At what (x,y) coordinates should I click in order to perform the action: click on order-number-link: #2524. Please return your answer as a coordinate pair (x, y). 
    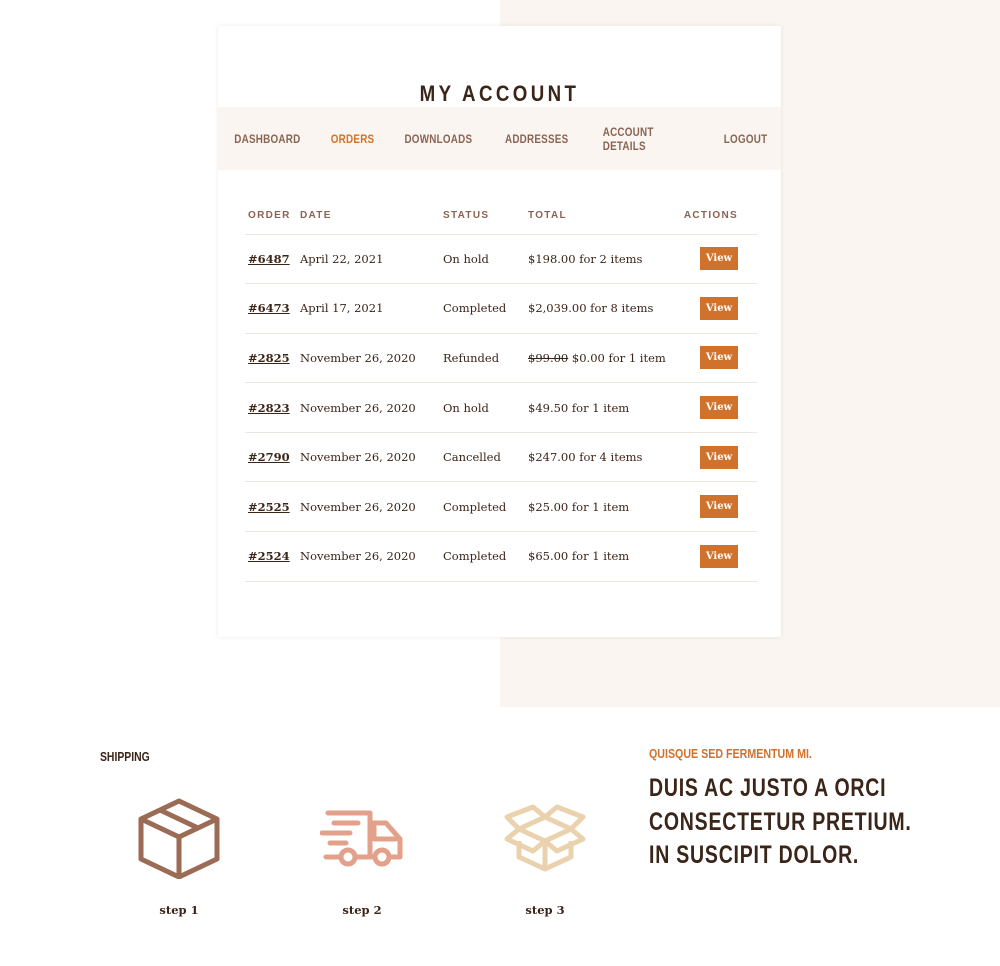
    Looking at the image, I should click on (269, 556).